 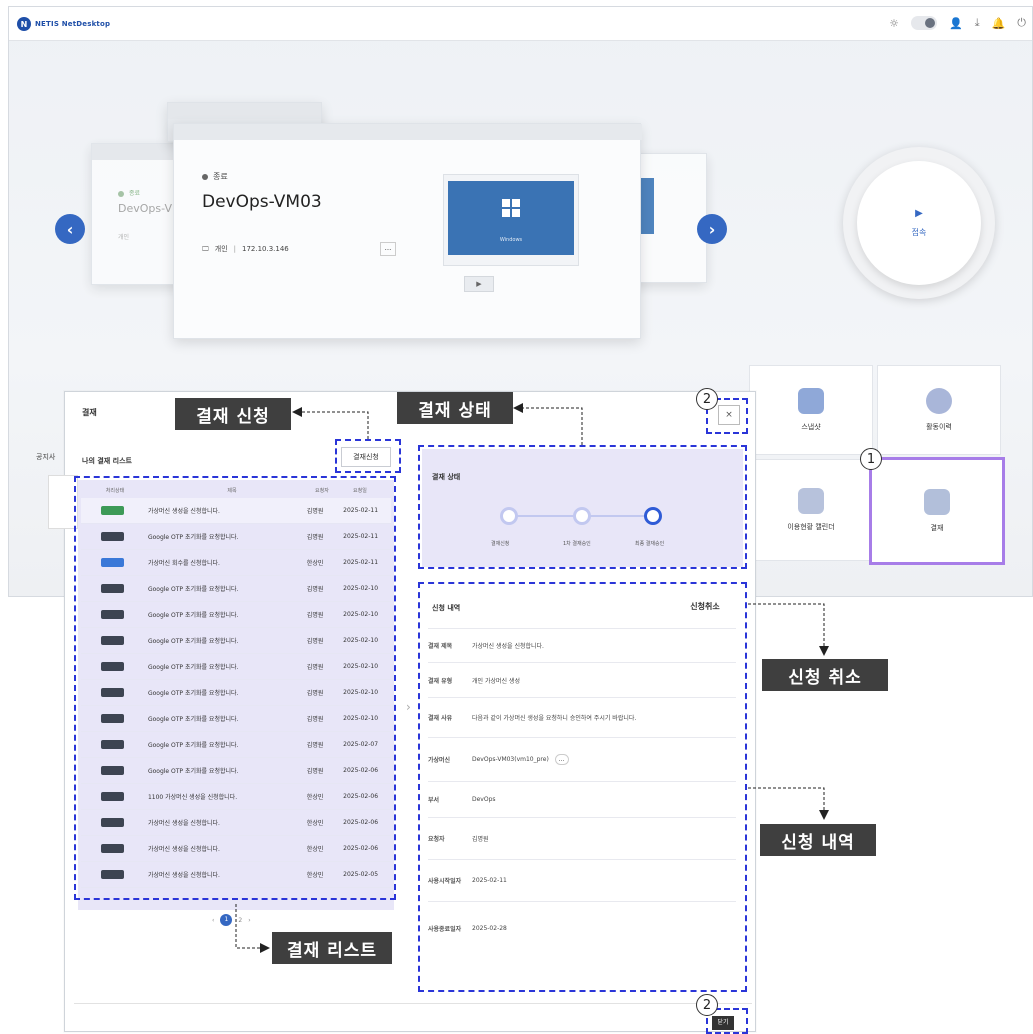 I want to click on arrow-details, so click(x=786, y=798).